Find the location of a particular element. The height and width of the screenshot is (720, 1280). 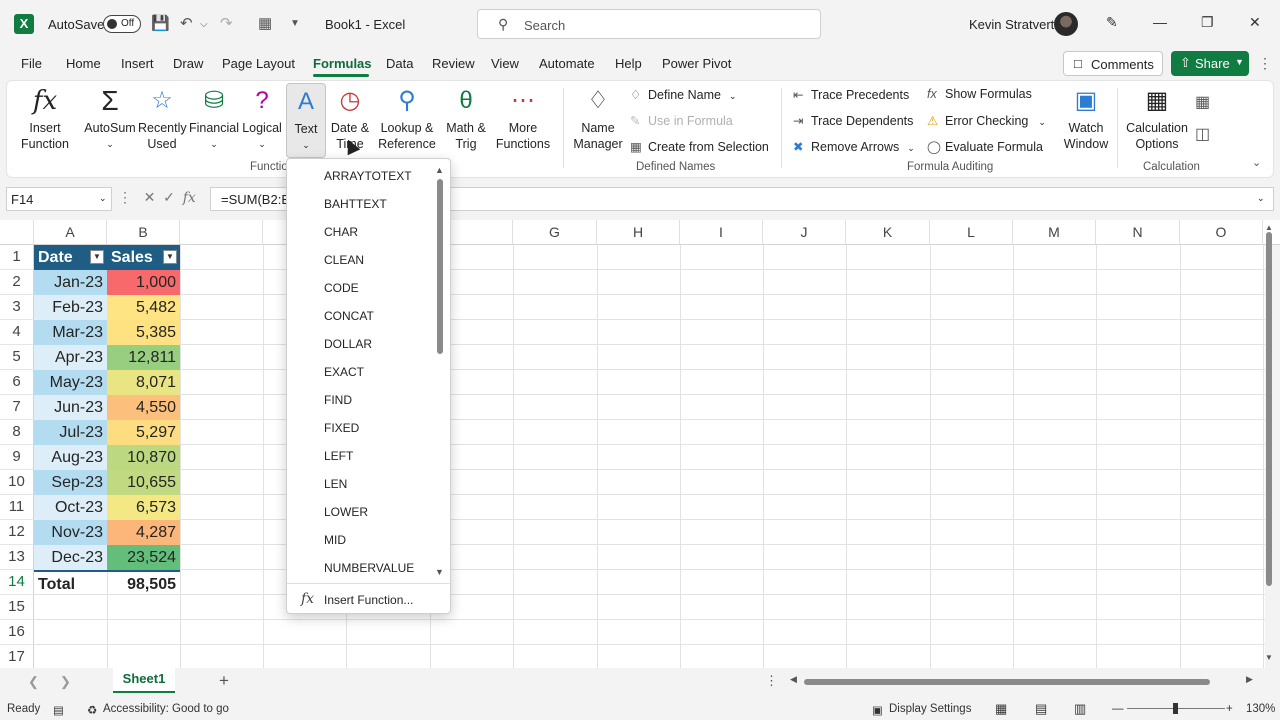

row-header: 7 is located at coordinates (17, 407).